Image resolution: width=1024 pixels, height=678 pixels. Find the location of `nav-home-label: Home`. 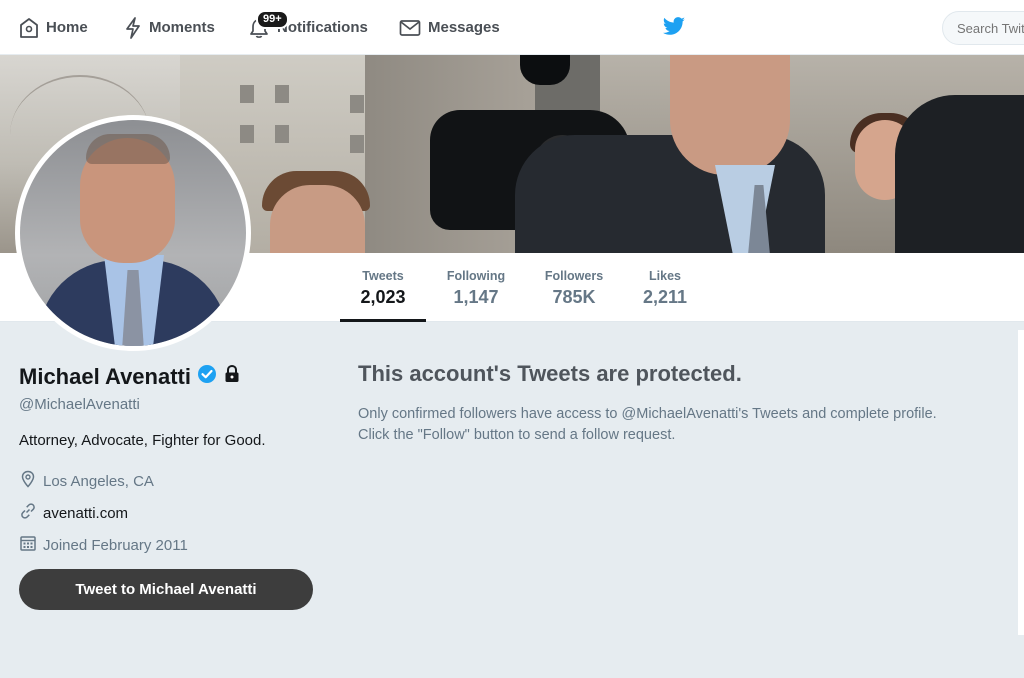

nav-home-label: Home is located at coordinates (67, 27).